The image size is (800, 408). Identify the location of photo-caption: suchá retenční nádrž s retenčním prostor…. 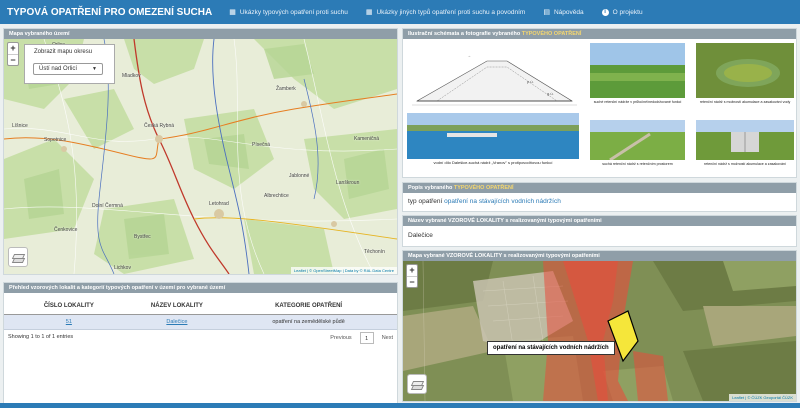
(637, 164).